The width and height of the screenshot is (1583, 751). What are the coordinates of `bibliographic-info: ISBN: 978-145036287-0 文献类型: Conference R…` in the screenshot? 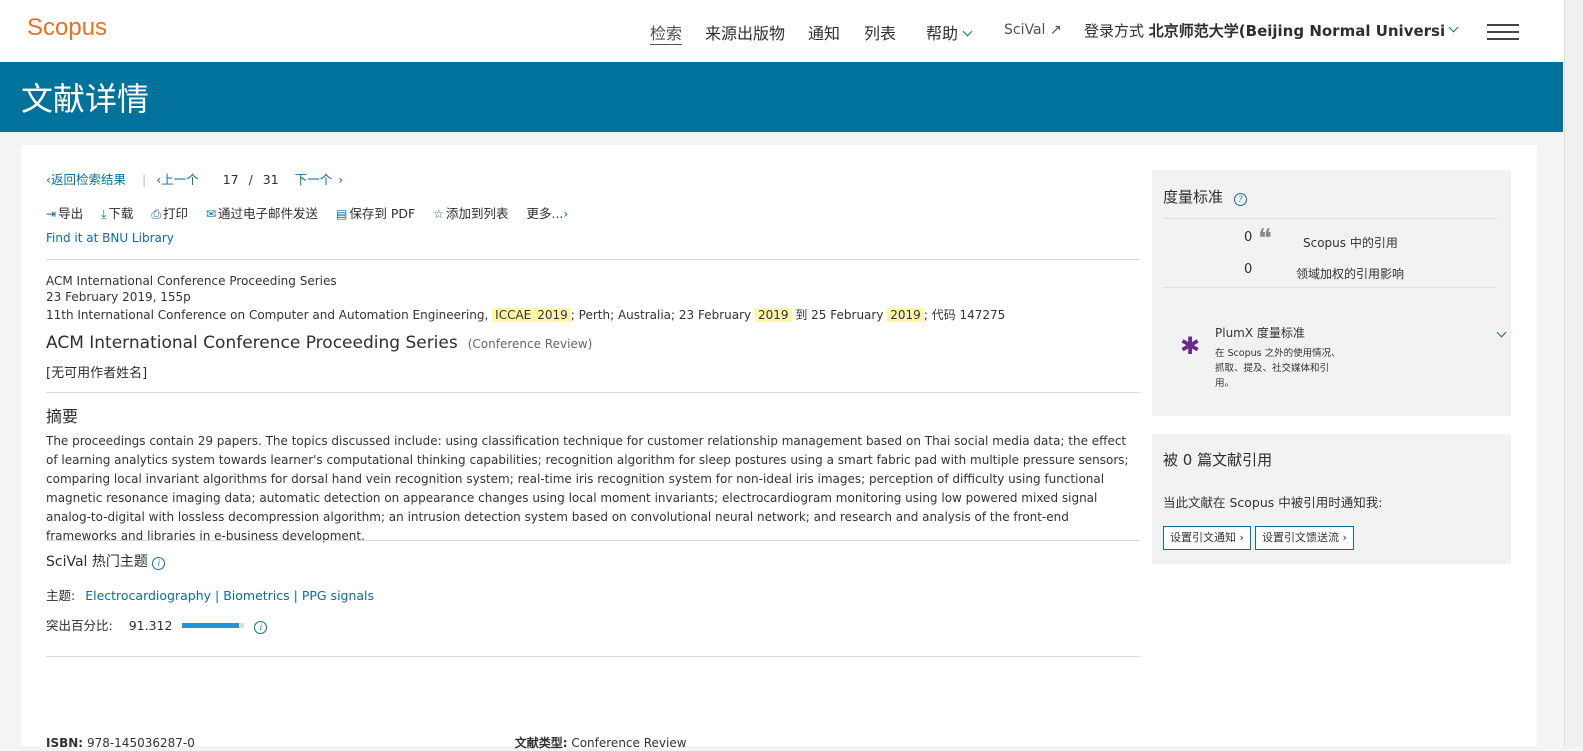 It's located at (366, 742).